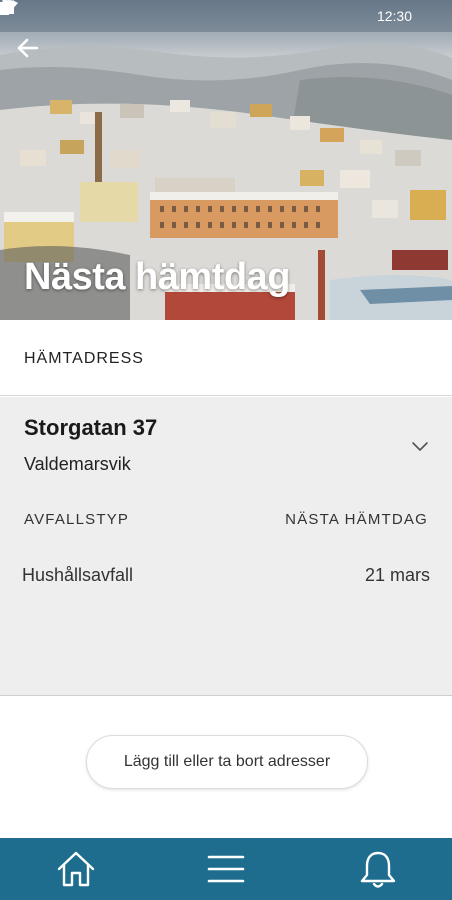 Image resolution: width=452 pixels, height=900 pixels. What do you see at coordinates (227, 762) in the screenshot?
I see `manage-addresses-button: Lägg till eller ta bort adresser` at bounding box center [227, 762].